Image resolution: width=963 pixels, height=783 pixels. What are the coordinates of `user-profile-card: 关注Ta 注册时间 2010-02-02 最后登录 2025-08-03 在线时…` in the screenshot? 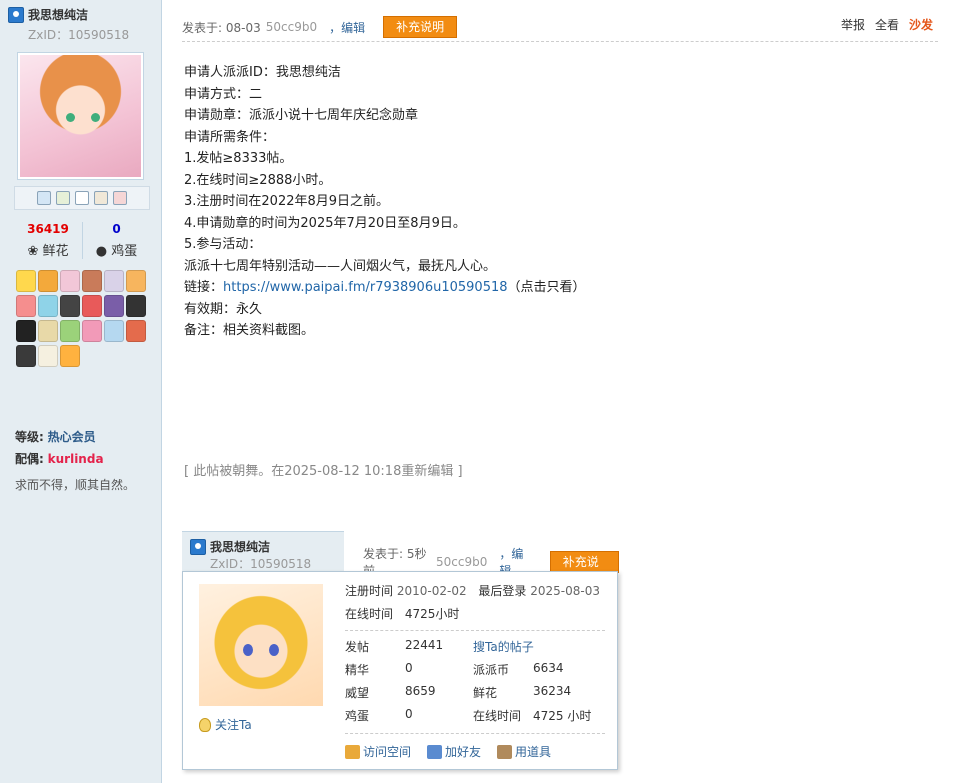 It's located at (400, 670).